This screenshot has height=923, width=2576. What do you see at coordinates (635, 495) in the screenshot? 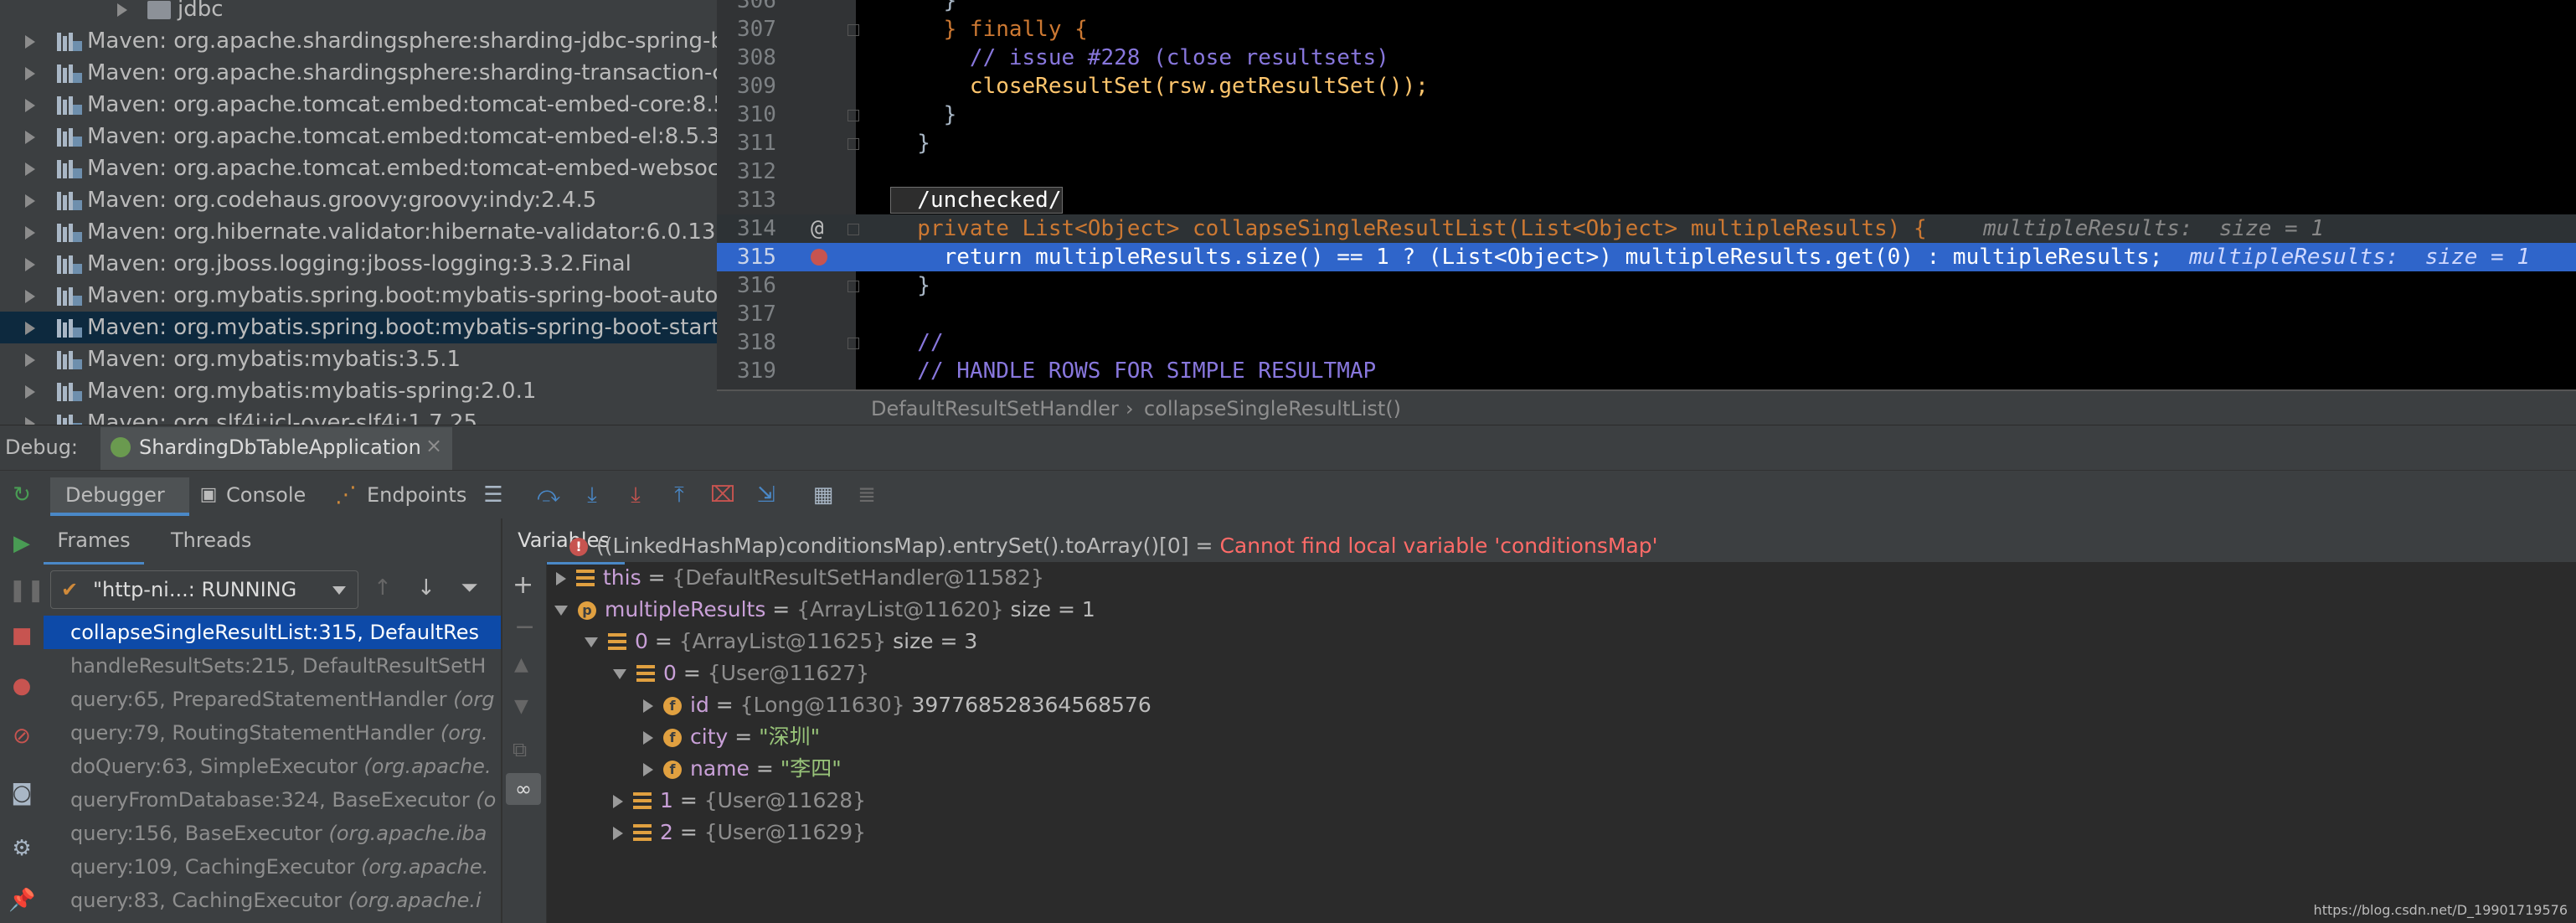
I see `step-into-icon: ⤓` at bounding box center [635, 495].